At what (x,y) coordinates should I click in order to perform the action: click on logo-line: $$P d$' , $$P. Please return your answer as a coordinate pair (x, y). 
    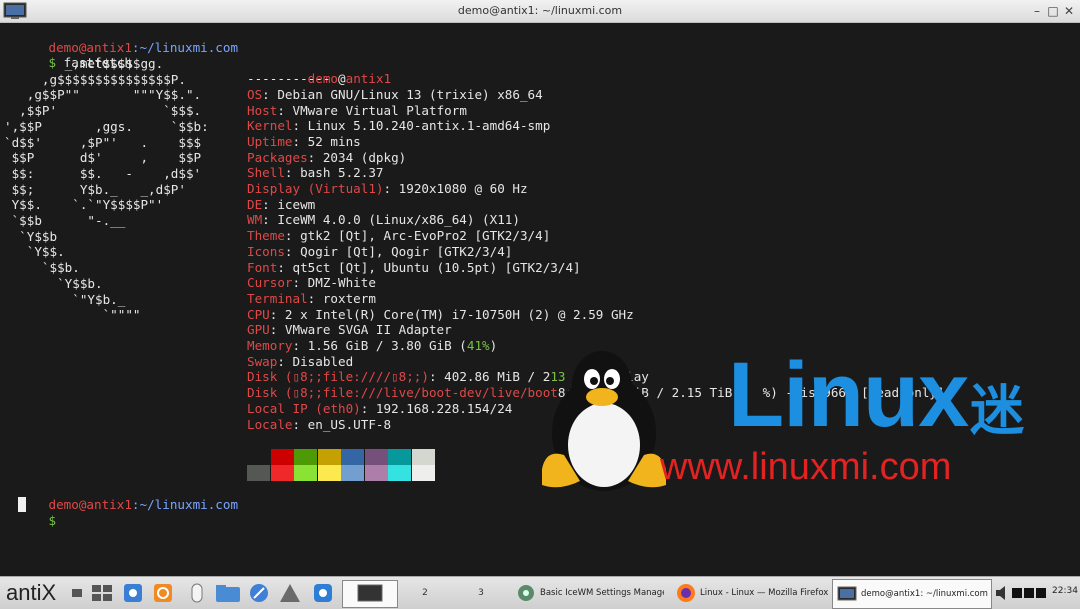
    Looking at the image, I should click on (103, 158).